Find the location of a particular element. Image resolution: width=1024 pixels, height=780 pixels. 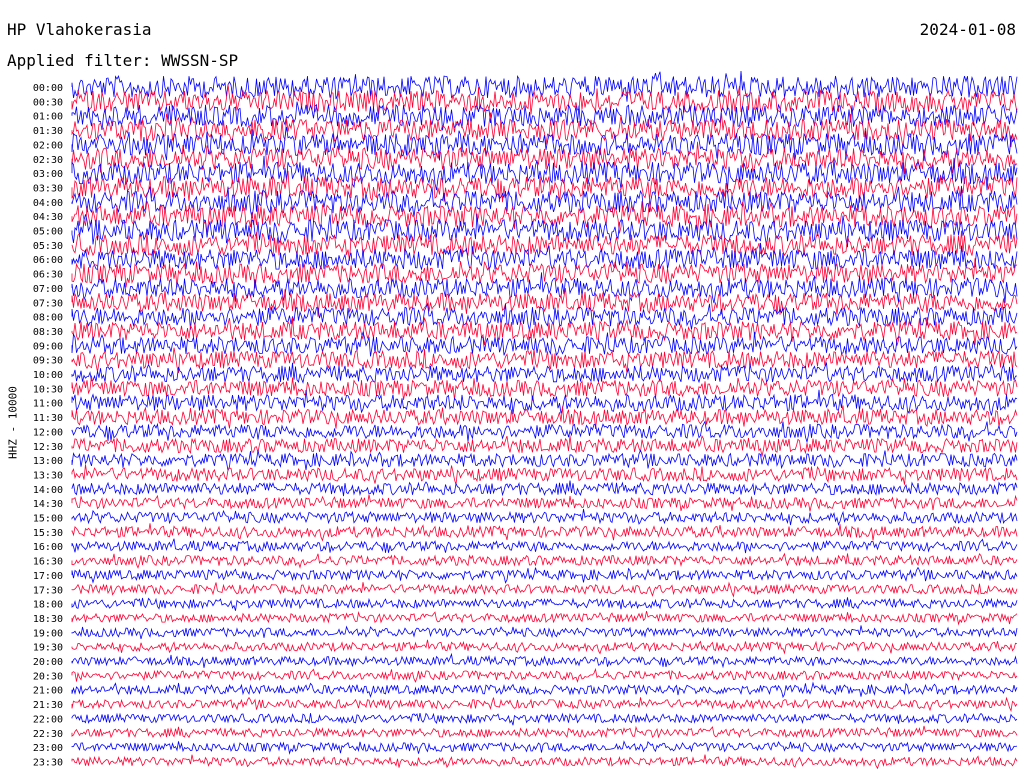

time-tick-label: 05:00 is located at coordinates (48, 232).